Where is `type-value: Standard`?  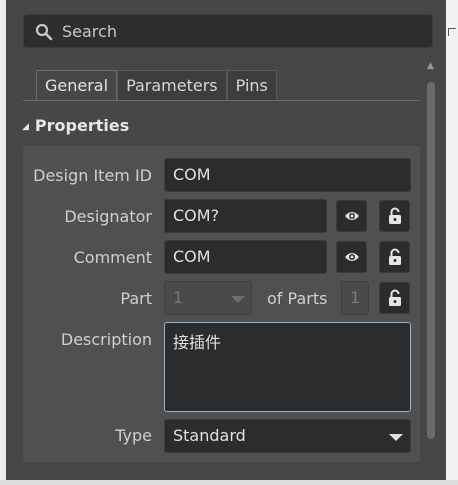 type-value: Standard is located at coordinates (209, 435).